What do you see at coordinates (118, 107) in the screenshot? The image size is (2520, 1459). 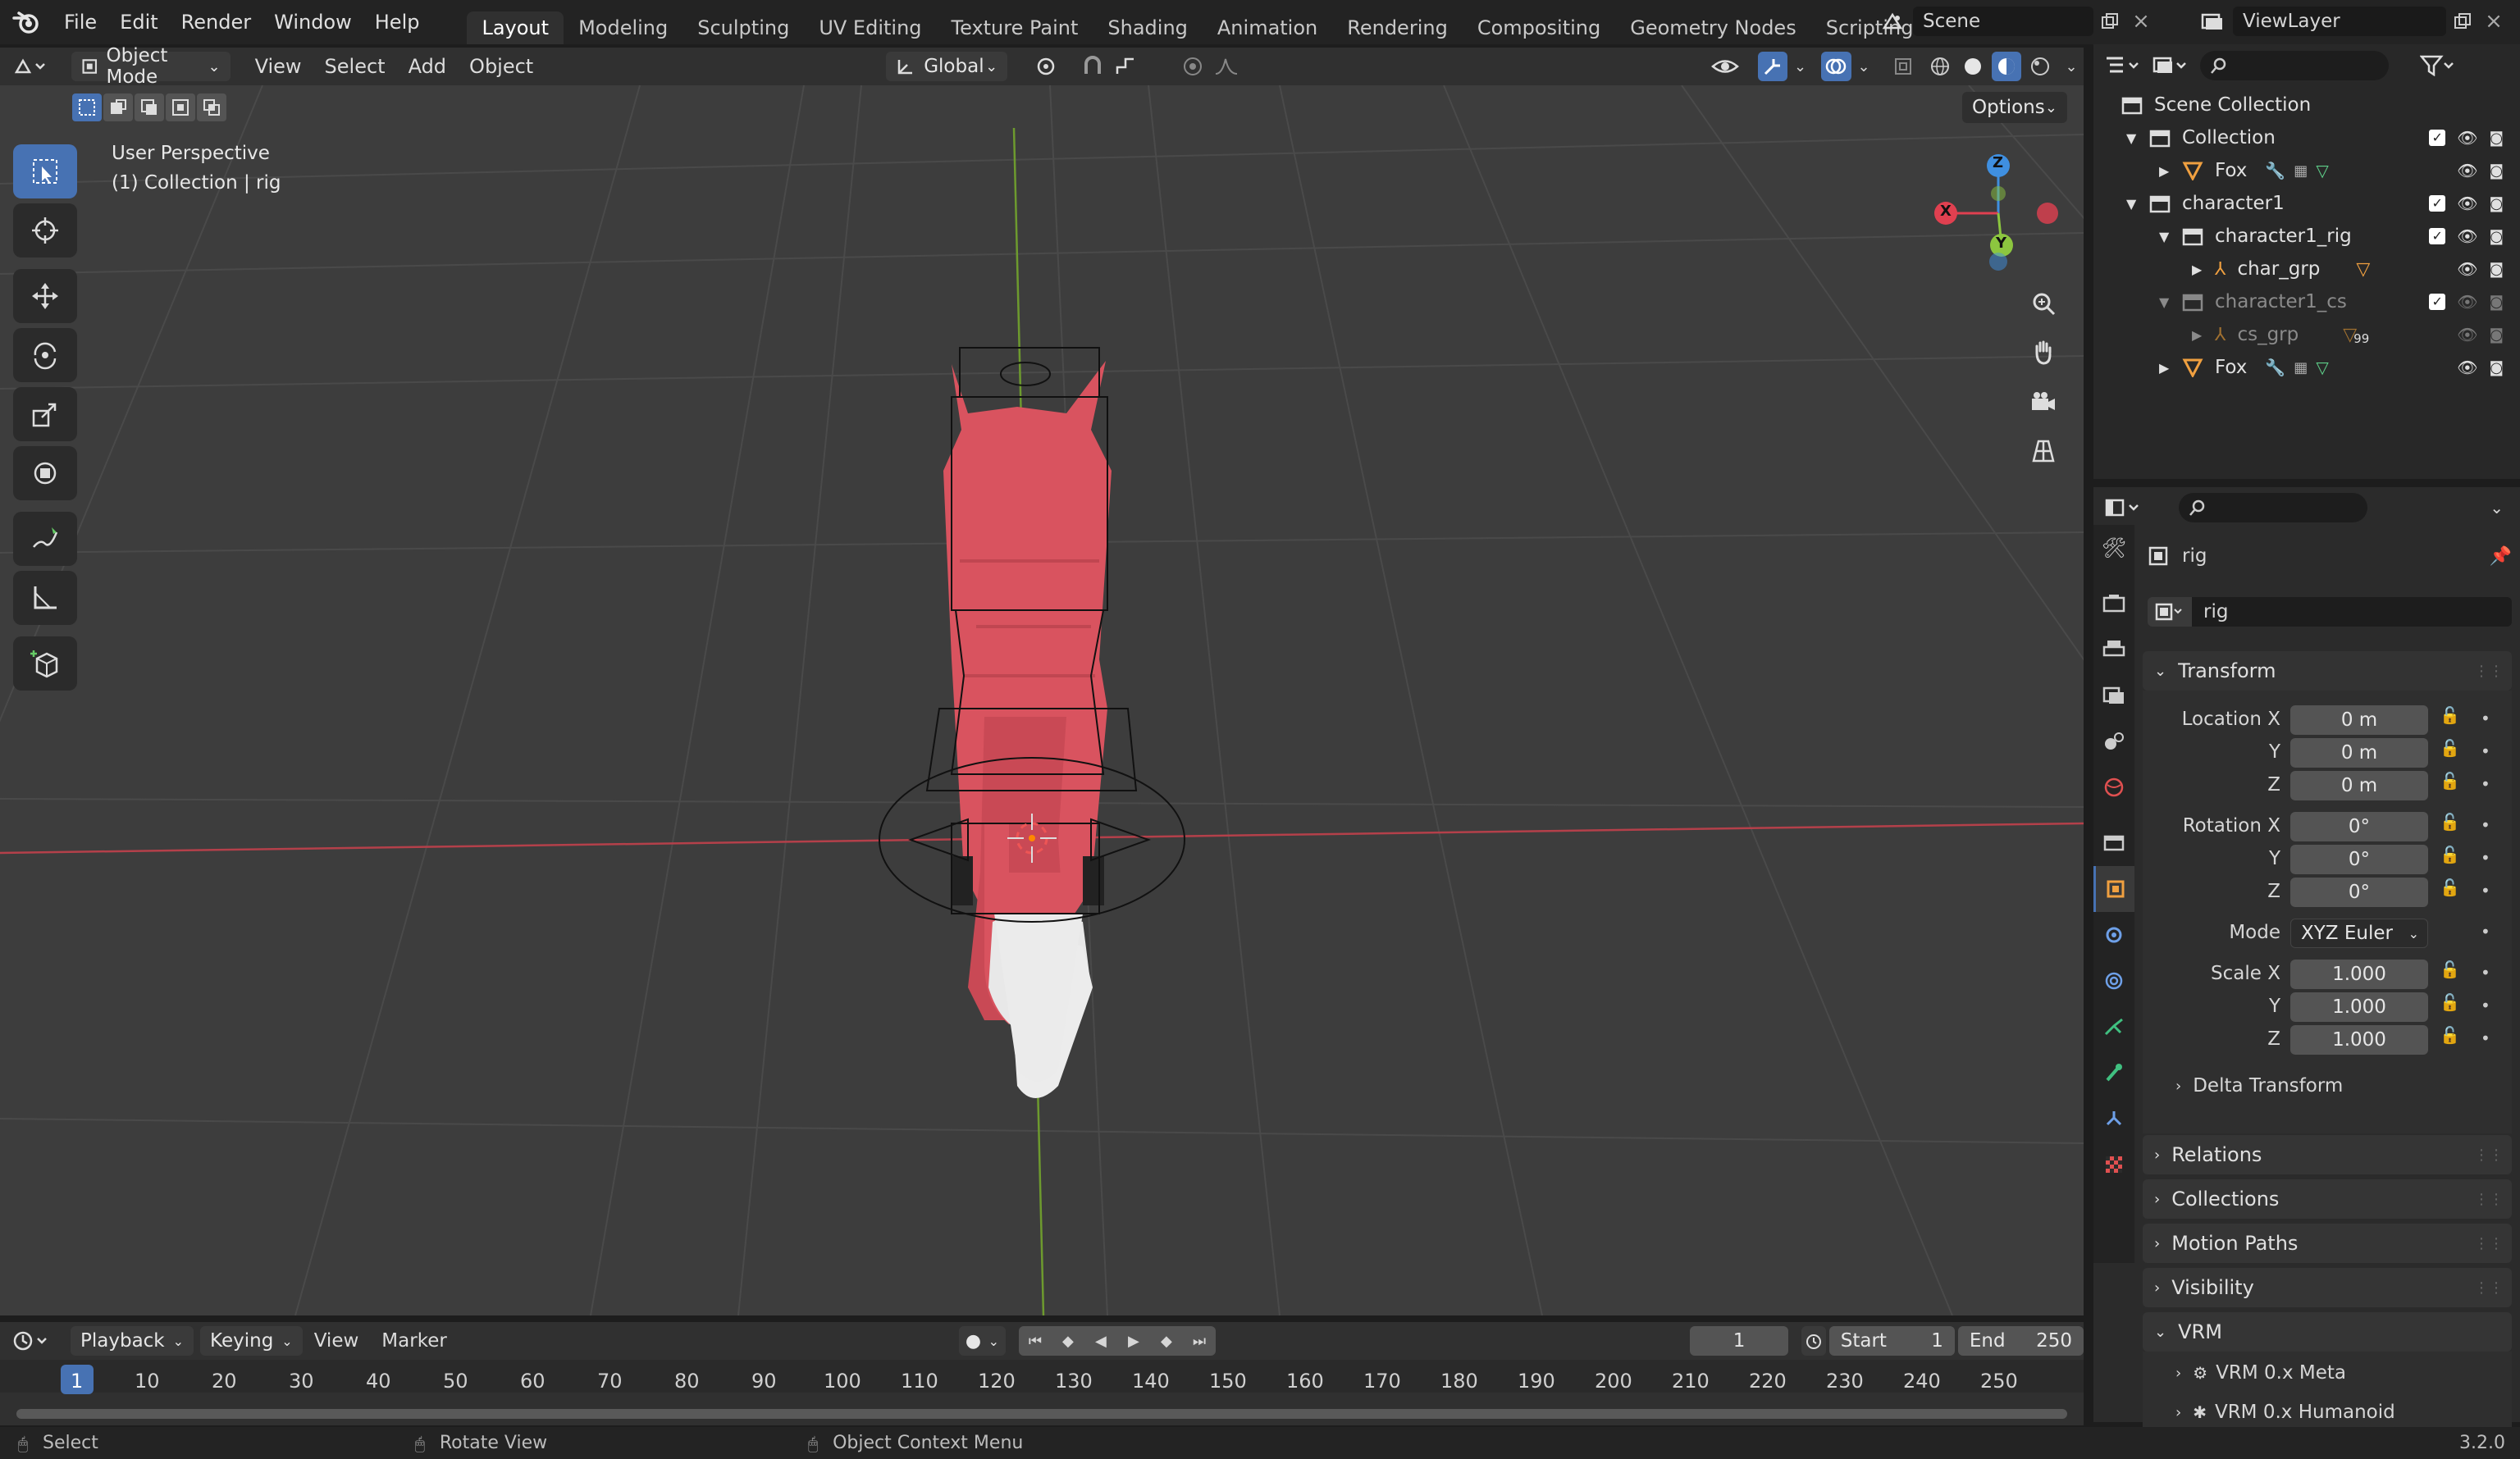 I see `select-extend-icon` at bounding box center [118, 107].